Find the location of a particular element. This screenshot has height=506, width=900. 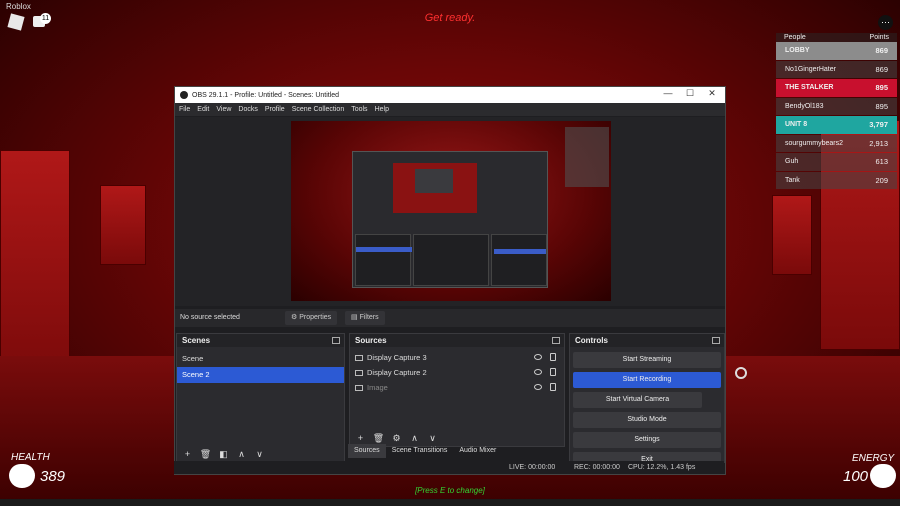

source-item: Image is located at coordinates (457, 387).